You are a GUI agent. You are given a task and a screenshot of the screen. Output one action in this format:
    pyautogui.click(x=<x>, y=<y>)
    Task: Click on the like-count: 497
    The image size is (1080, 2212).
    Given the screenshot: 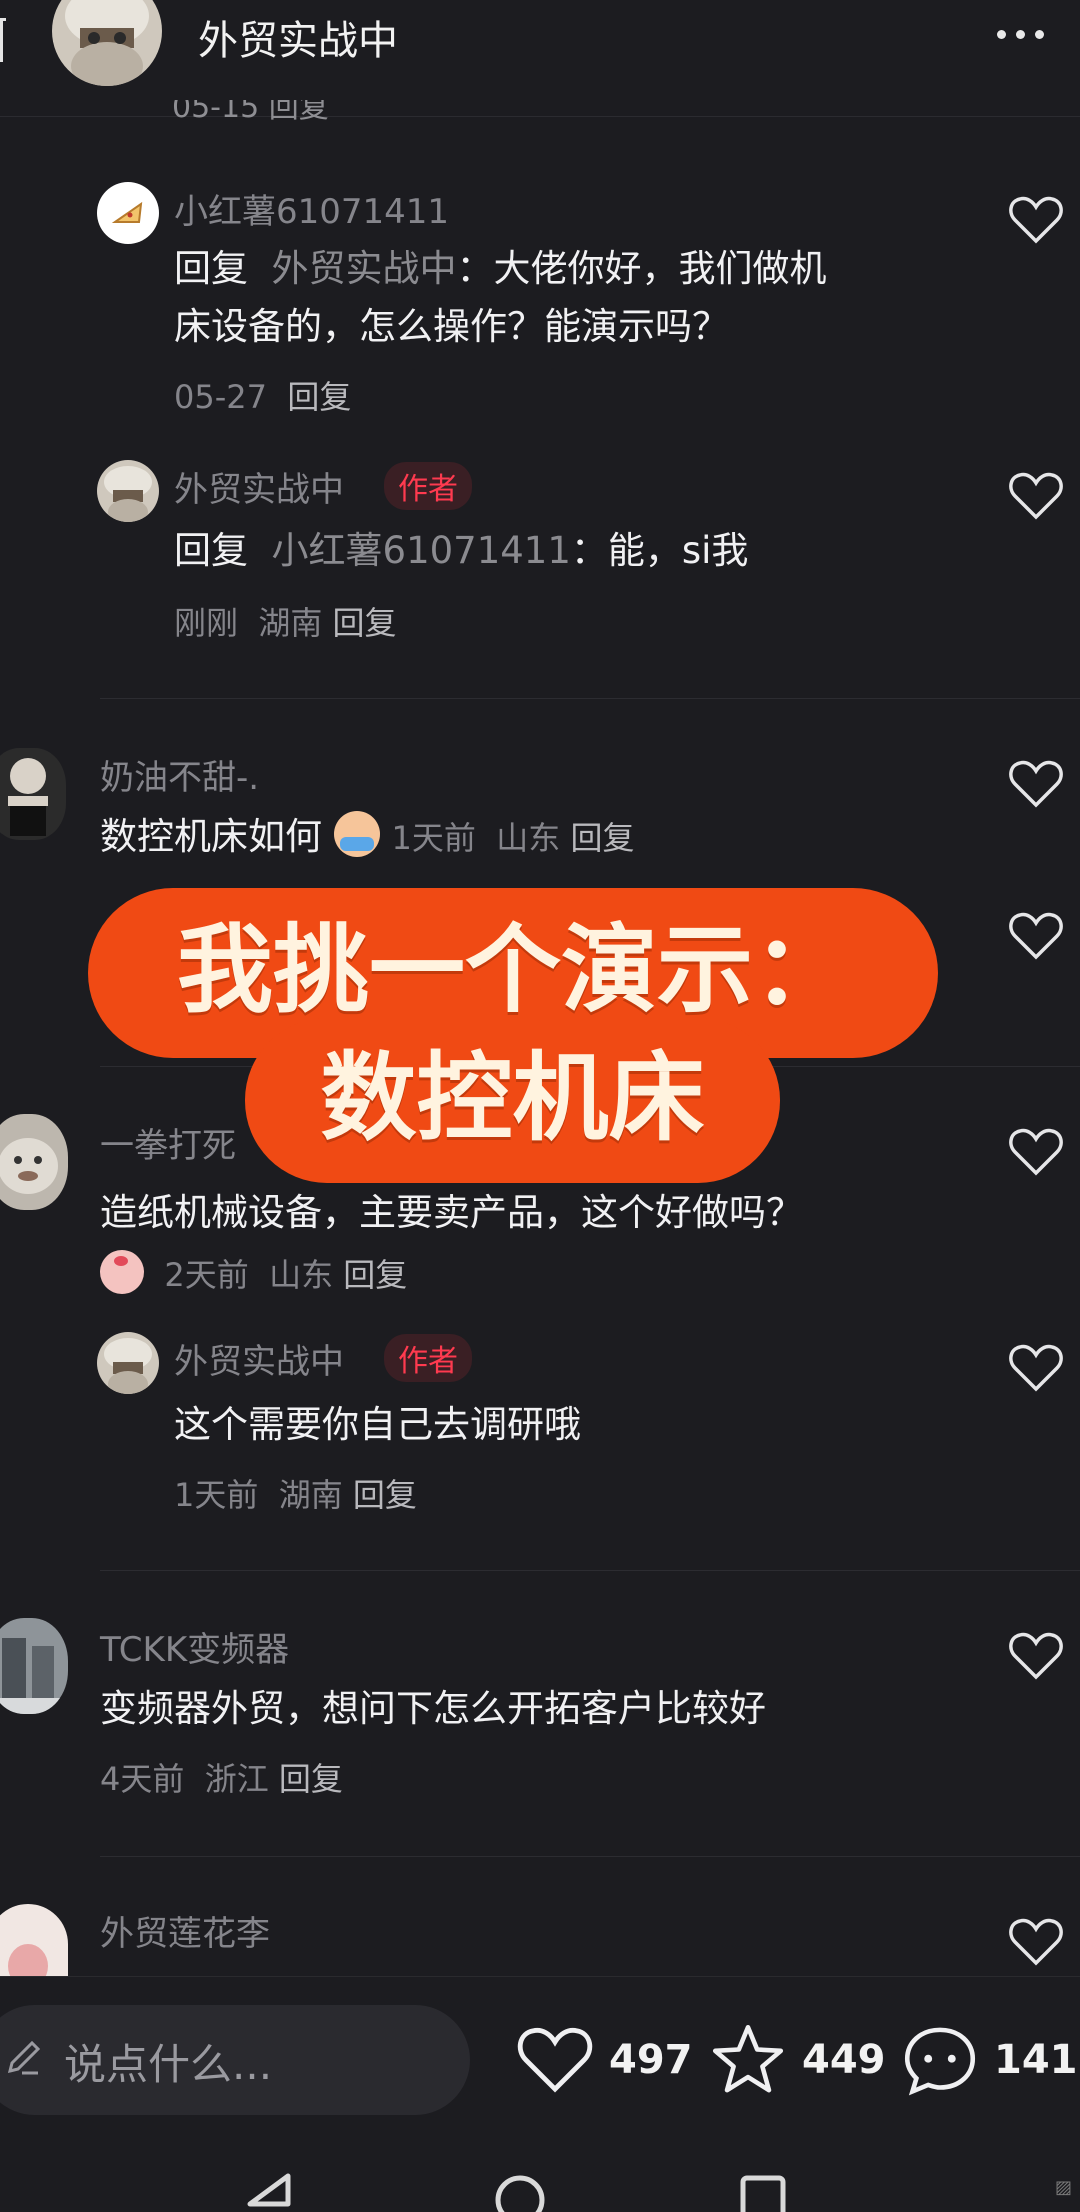 What is the action you would take?
    pyautogui.click(x=651, y=2060)
    